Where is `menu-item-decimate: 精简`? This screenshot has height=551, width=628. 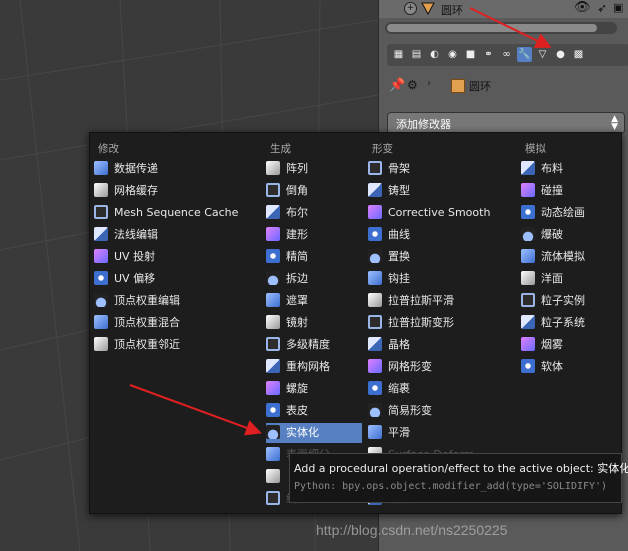
menu-item-decimate: 精简 is located at coordinates (314, 257).